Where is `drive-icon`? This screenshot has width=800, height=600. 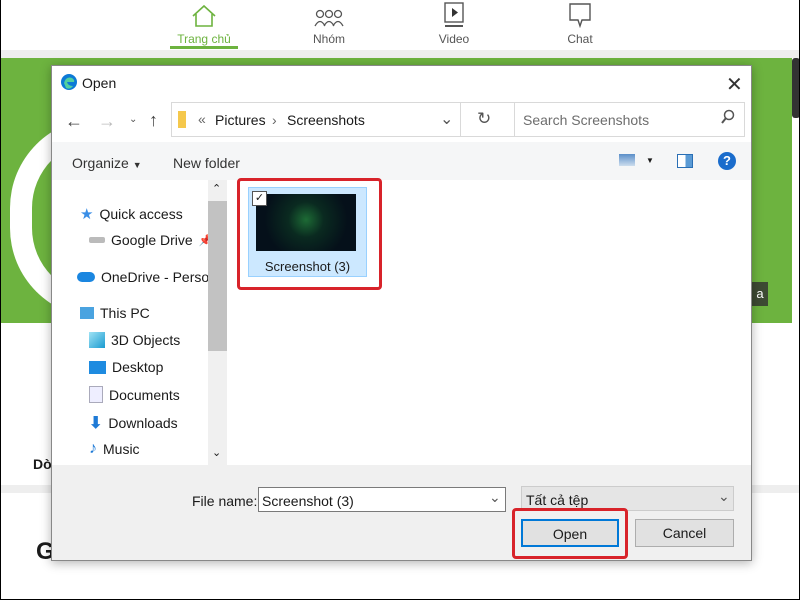
drive-icon is located at coordinates (97, 240).